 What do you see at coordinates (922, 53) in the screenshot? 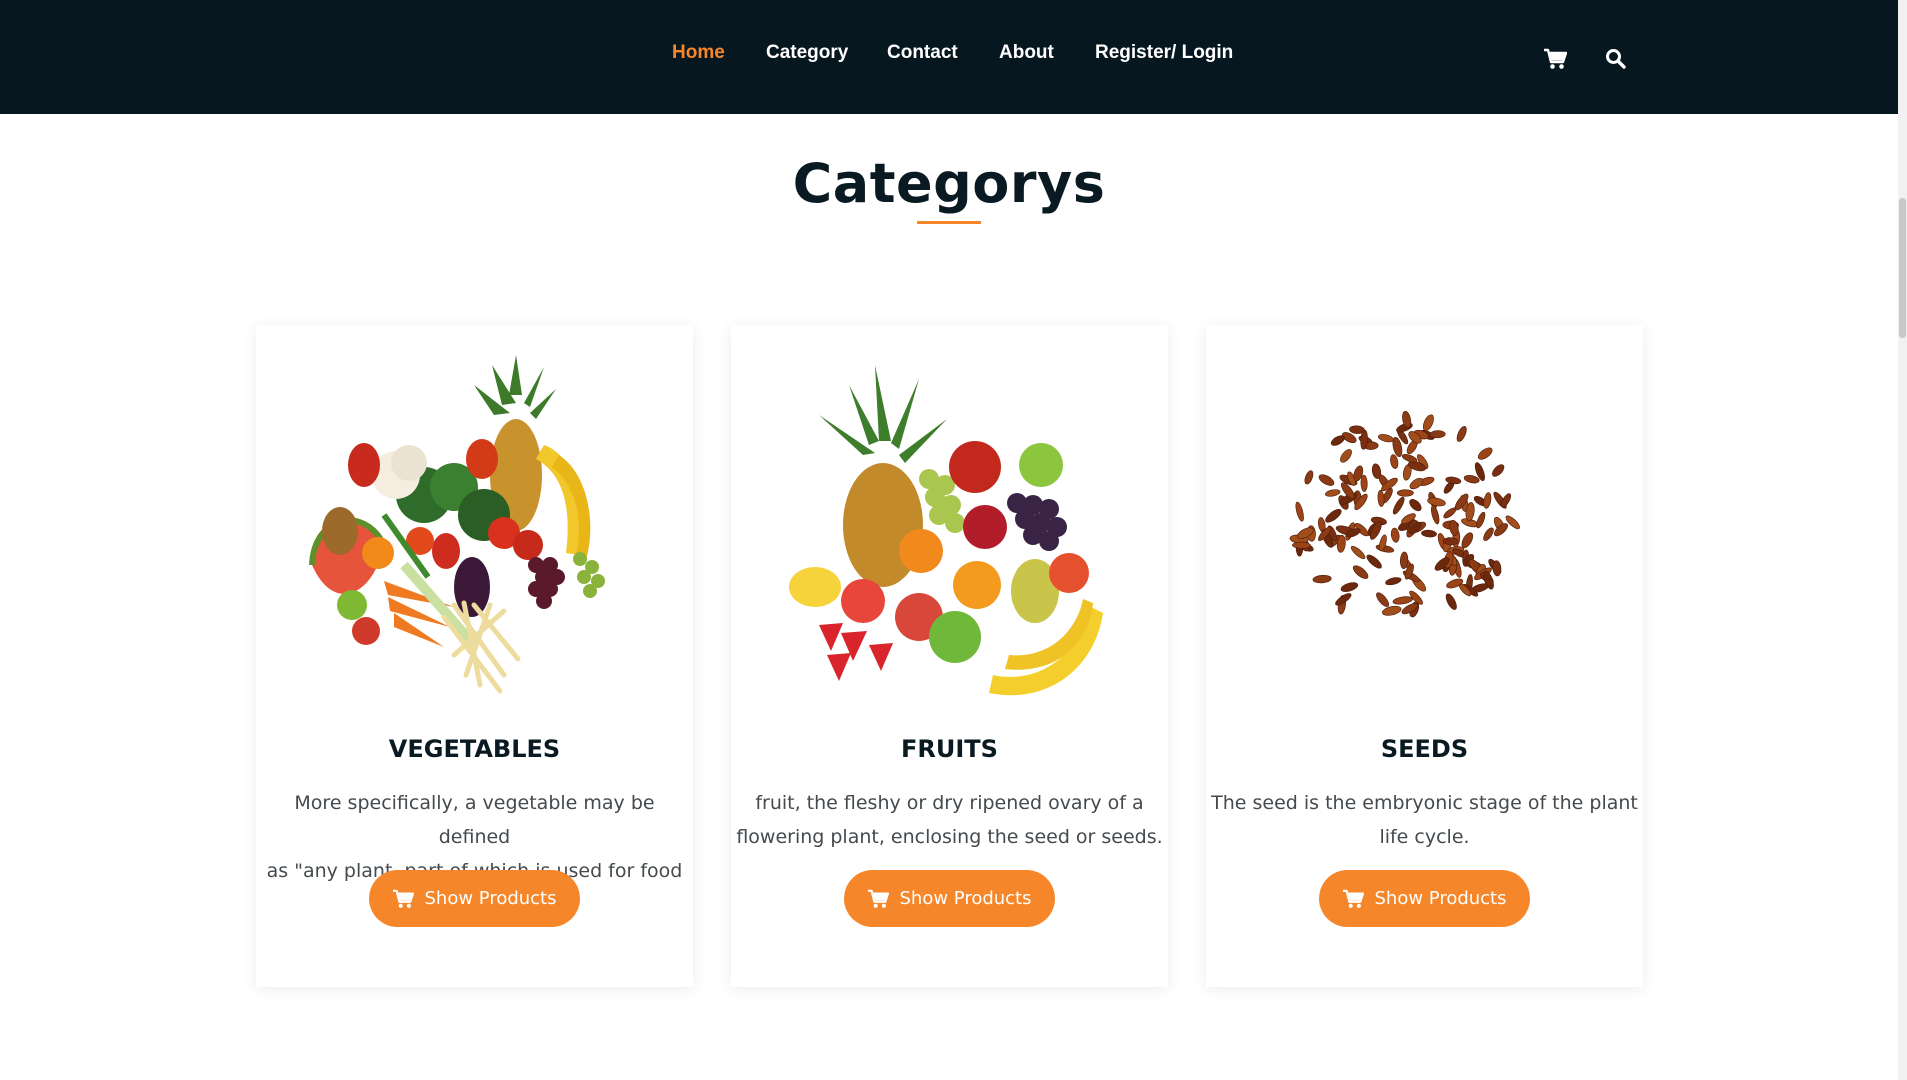
I see `nav-link-contact: Contact` at bounding box center [922, 53].